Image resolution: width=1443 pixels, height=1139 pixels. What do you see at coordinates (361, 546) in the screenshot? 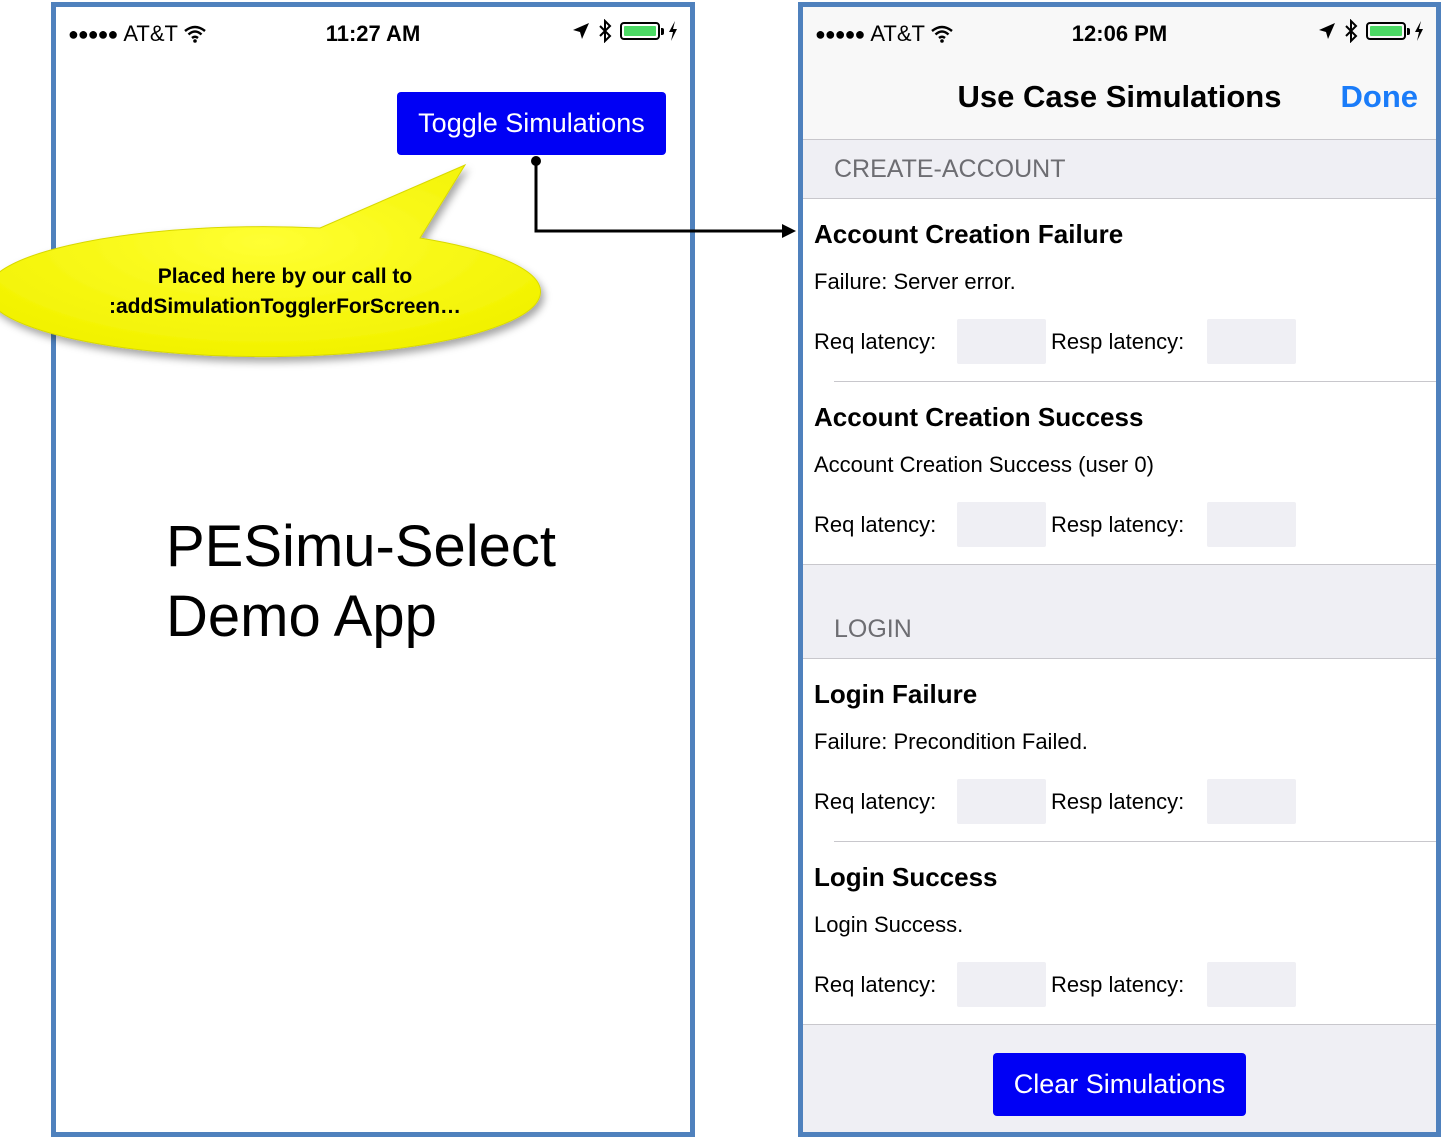
I see `app-title-line1: PESimu-Select` at bounding box center [361, 546].